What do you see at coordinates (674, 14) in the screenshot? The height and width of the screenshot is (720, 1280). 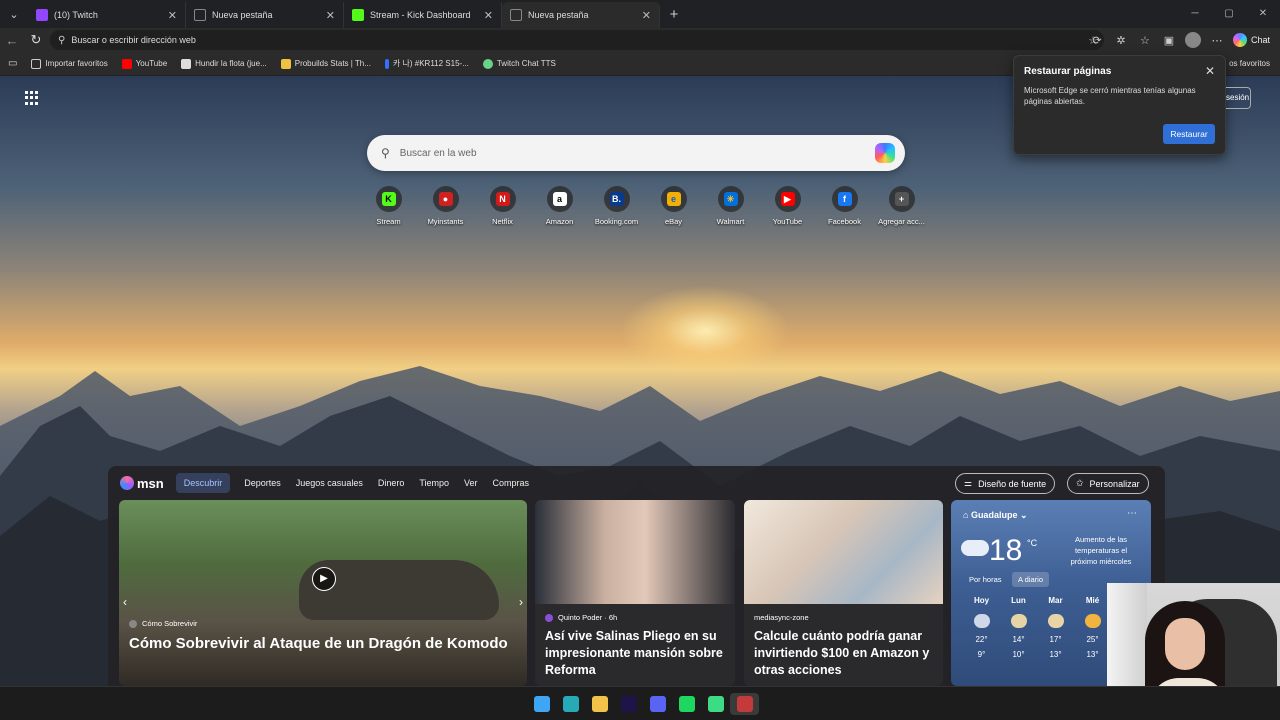 I see `new-tab-button: +` at bounding box center [674, 14].